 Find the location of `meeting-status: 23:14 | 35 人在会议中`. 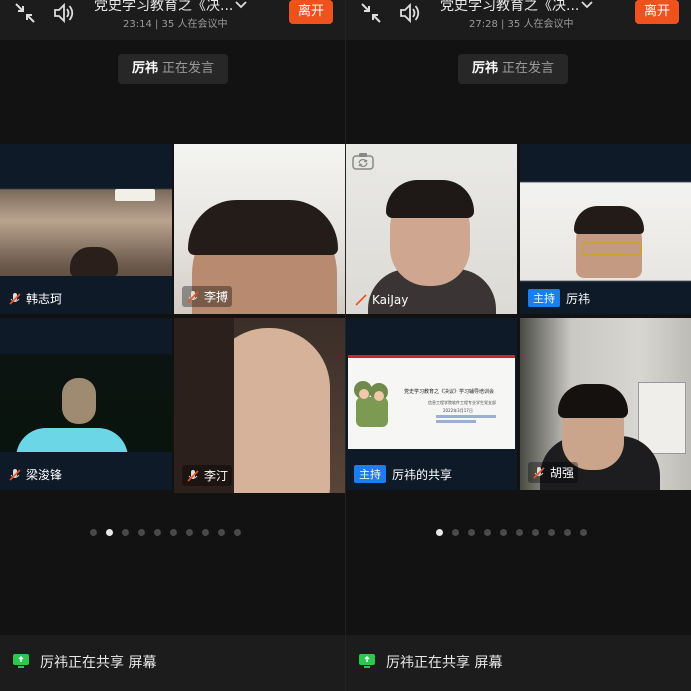

meeting-status: 23:14 | 35 人在会议中 is located at coordinates (175, 24).